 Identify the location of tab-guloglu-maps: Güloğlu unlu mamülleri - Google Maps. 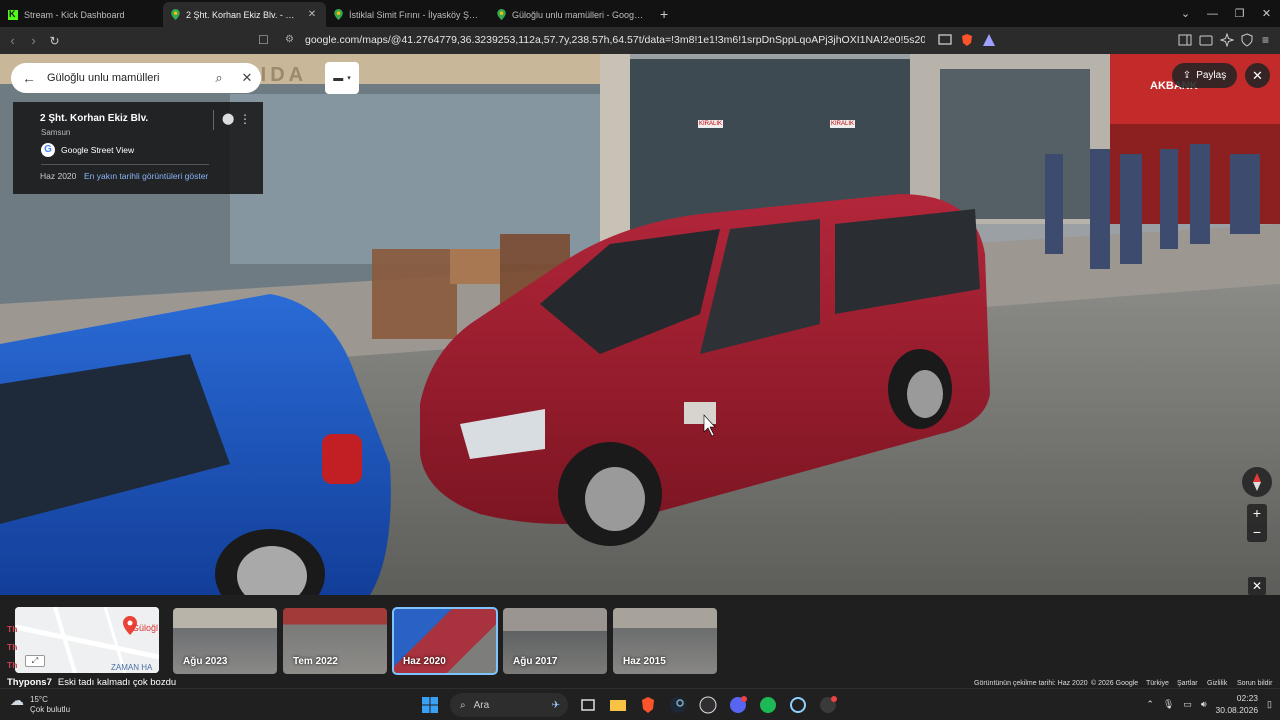
(570, 14).